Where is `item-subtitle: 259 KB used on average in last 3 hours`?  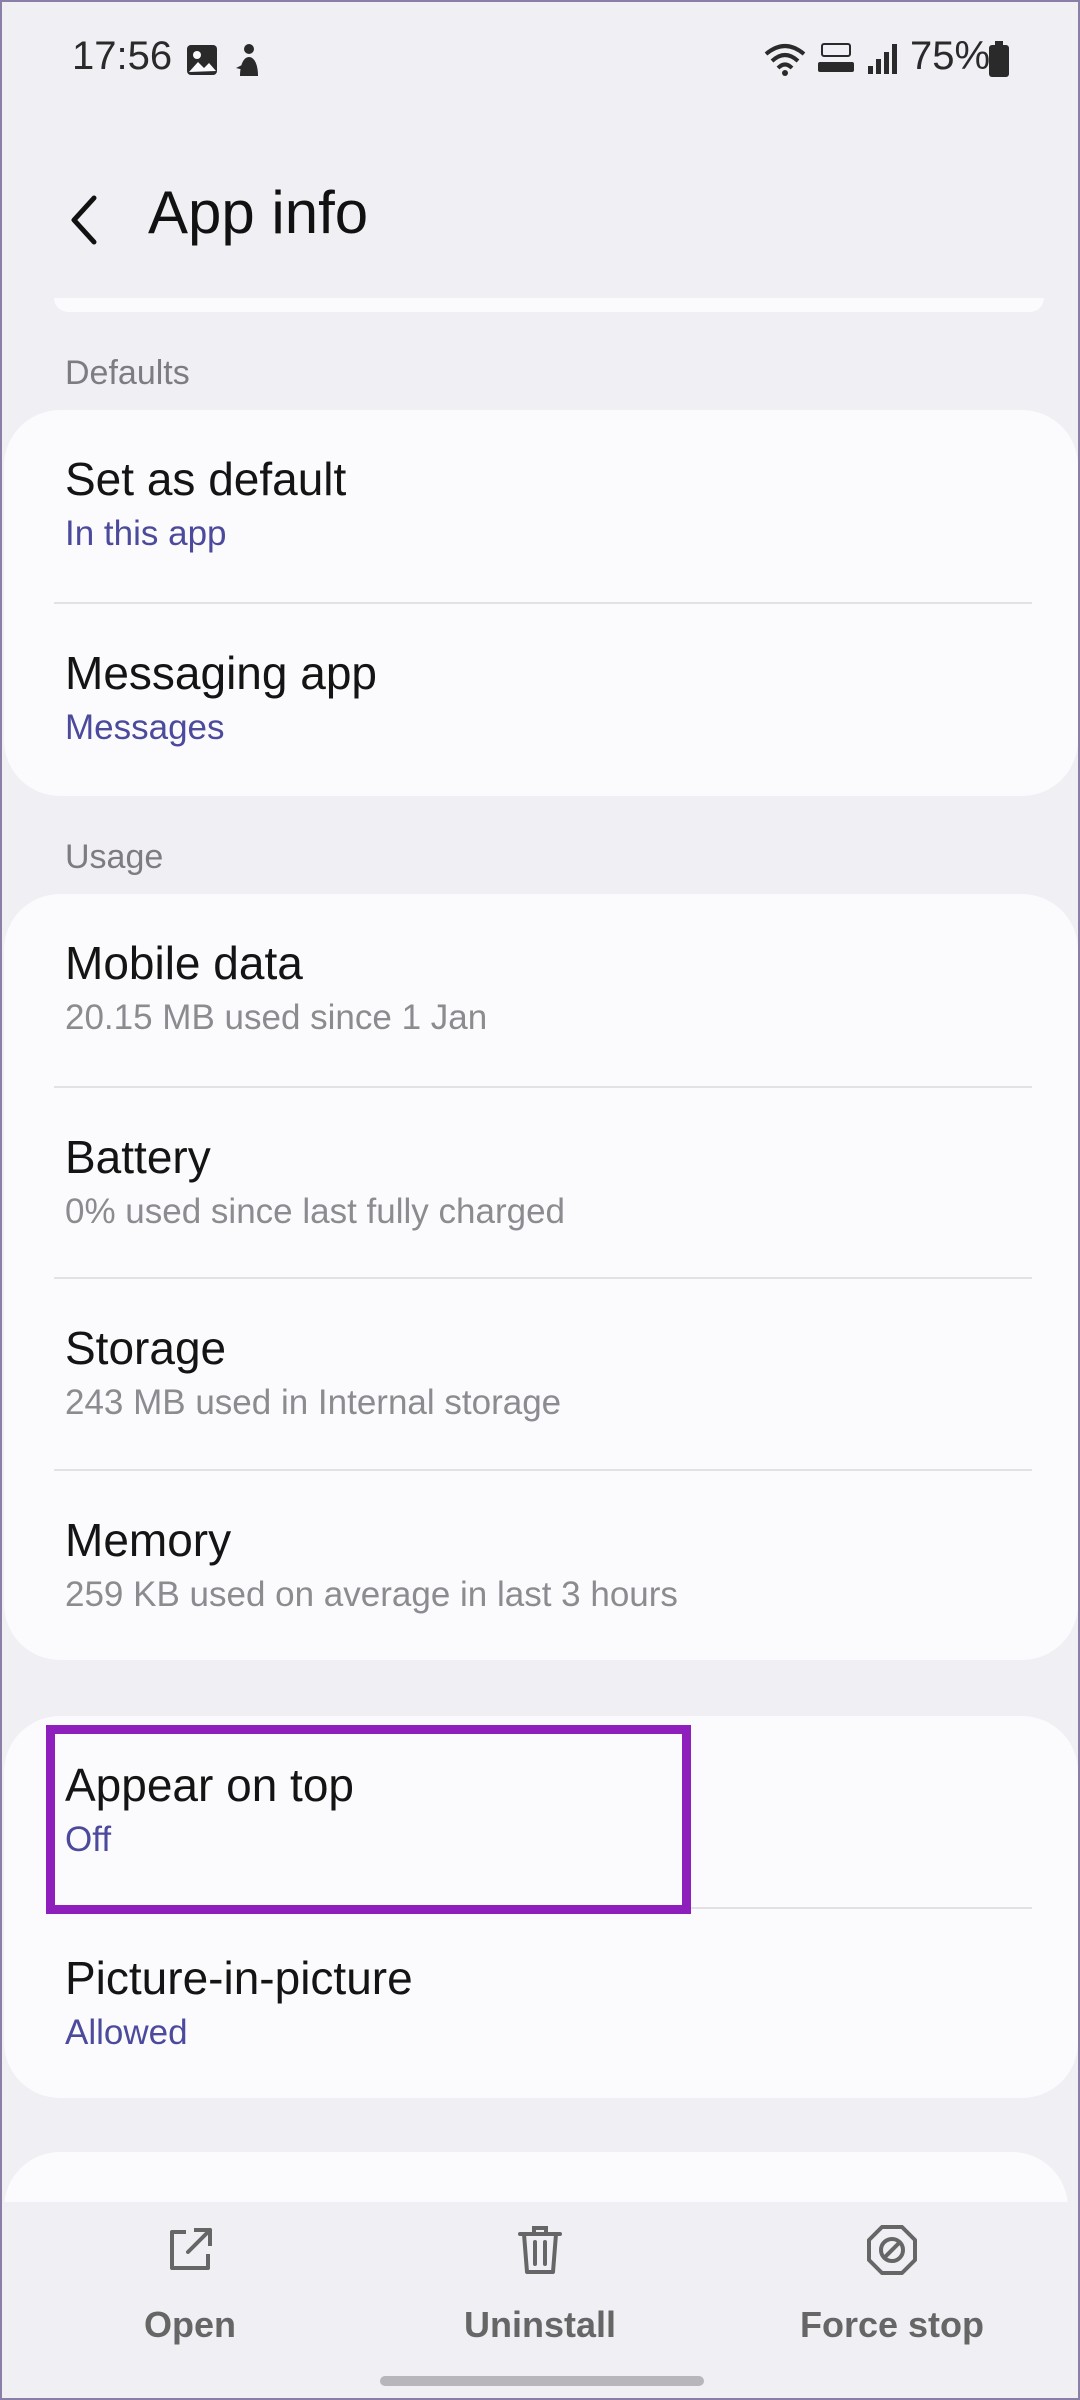
item-subtitle: 259 KB used on average in last 3 hours is located at coordinates (371, 1594).